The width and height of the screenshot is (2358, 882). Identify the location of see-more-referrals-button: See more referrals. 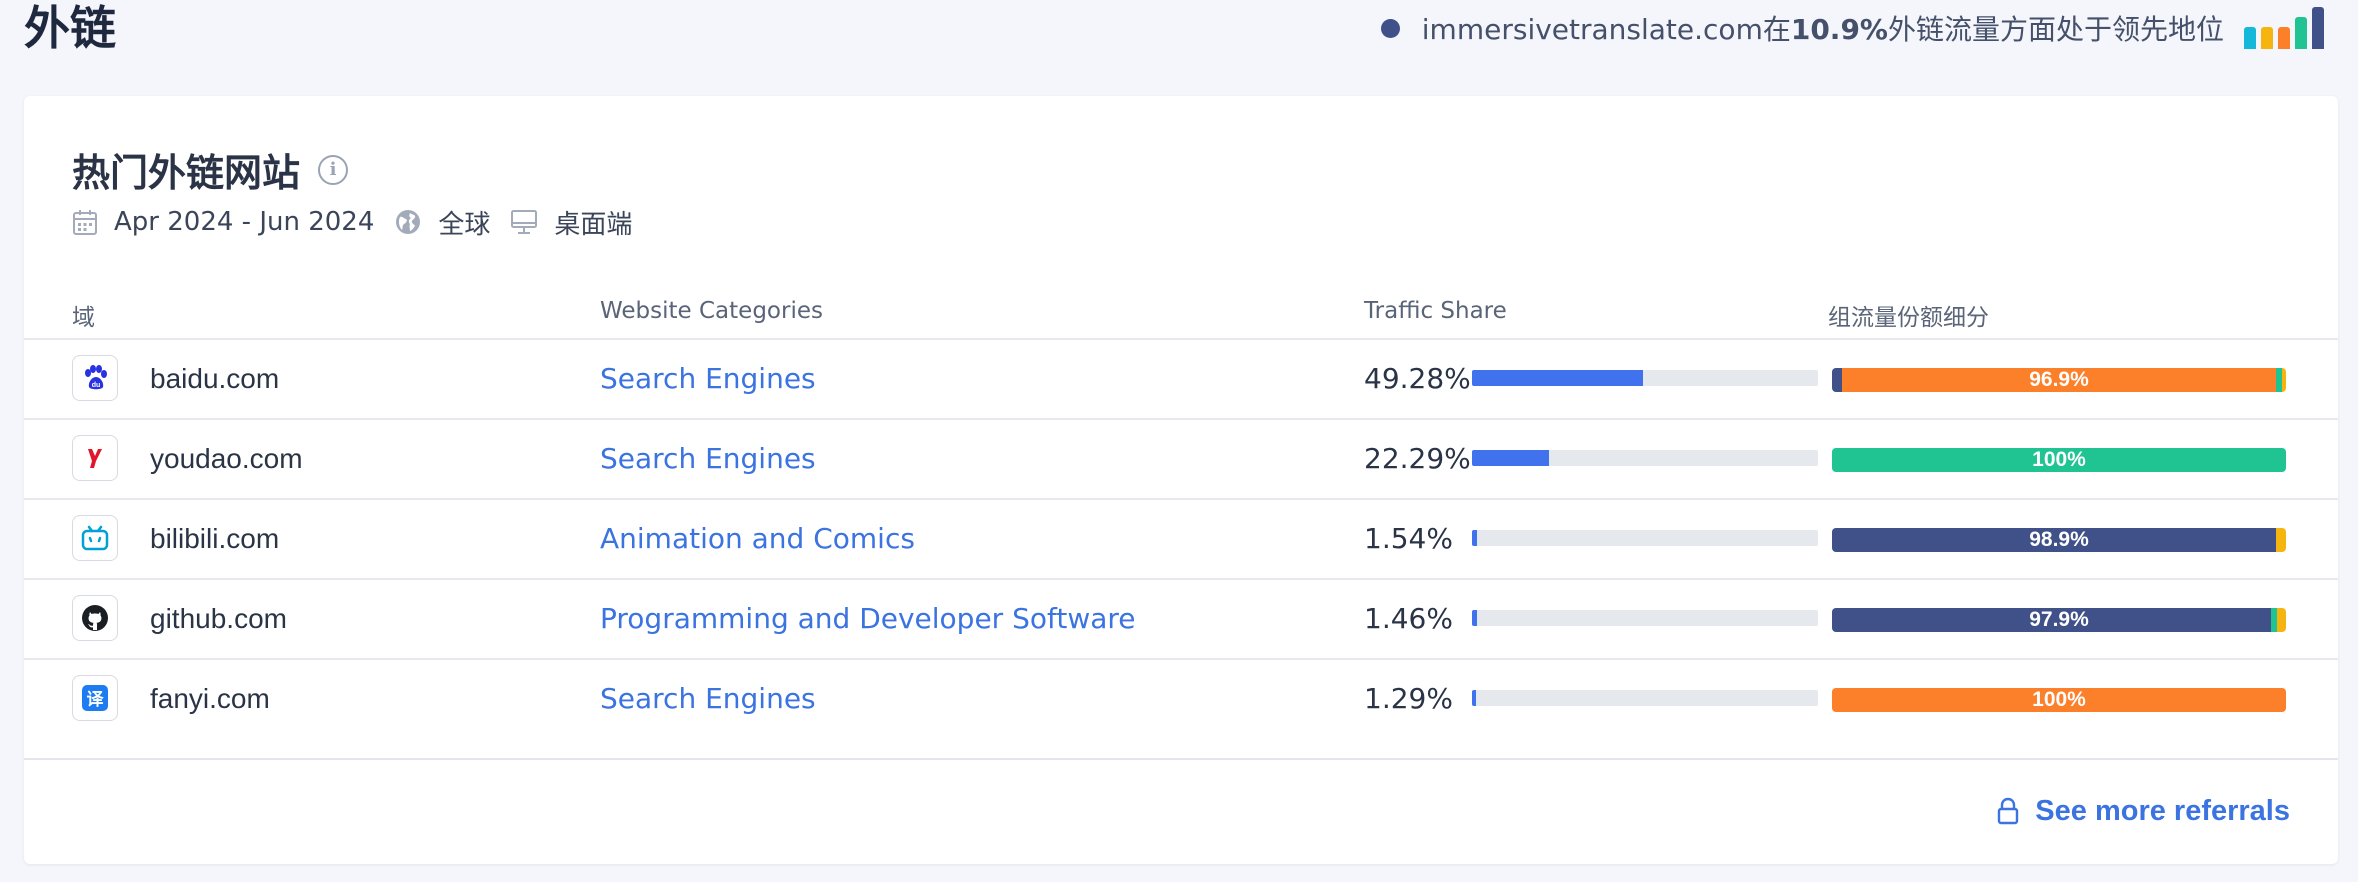
(2143, 811).